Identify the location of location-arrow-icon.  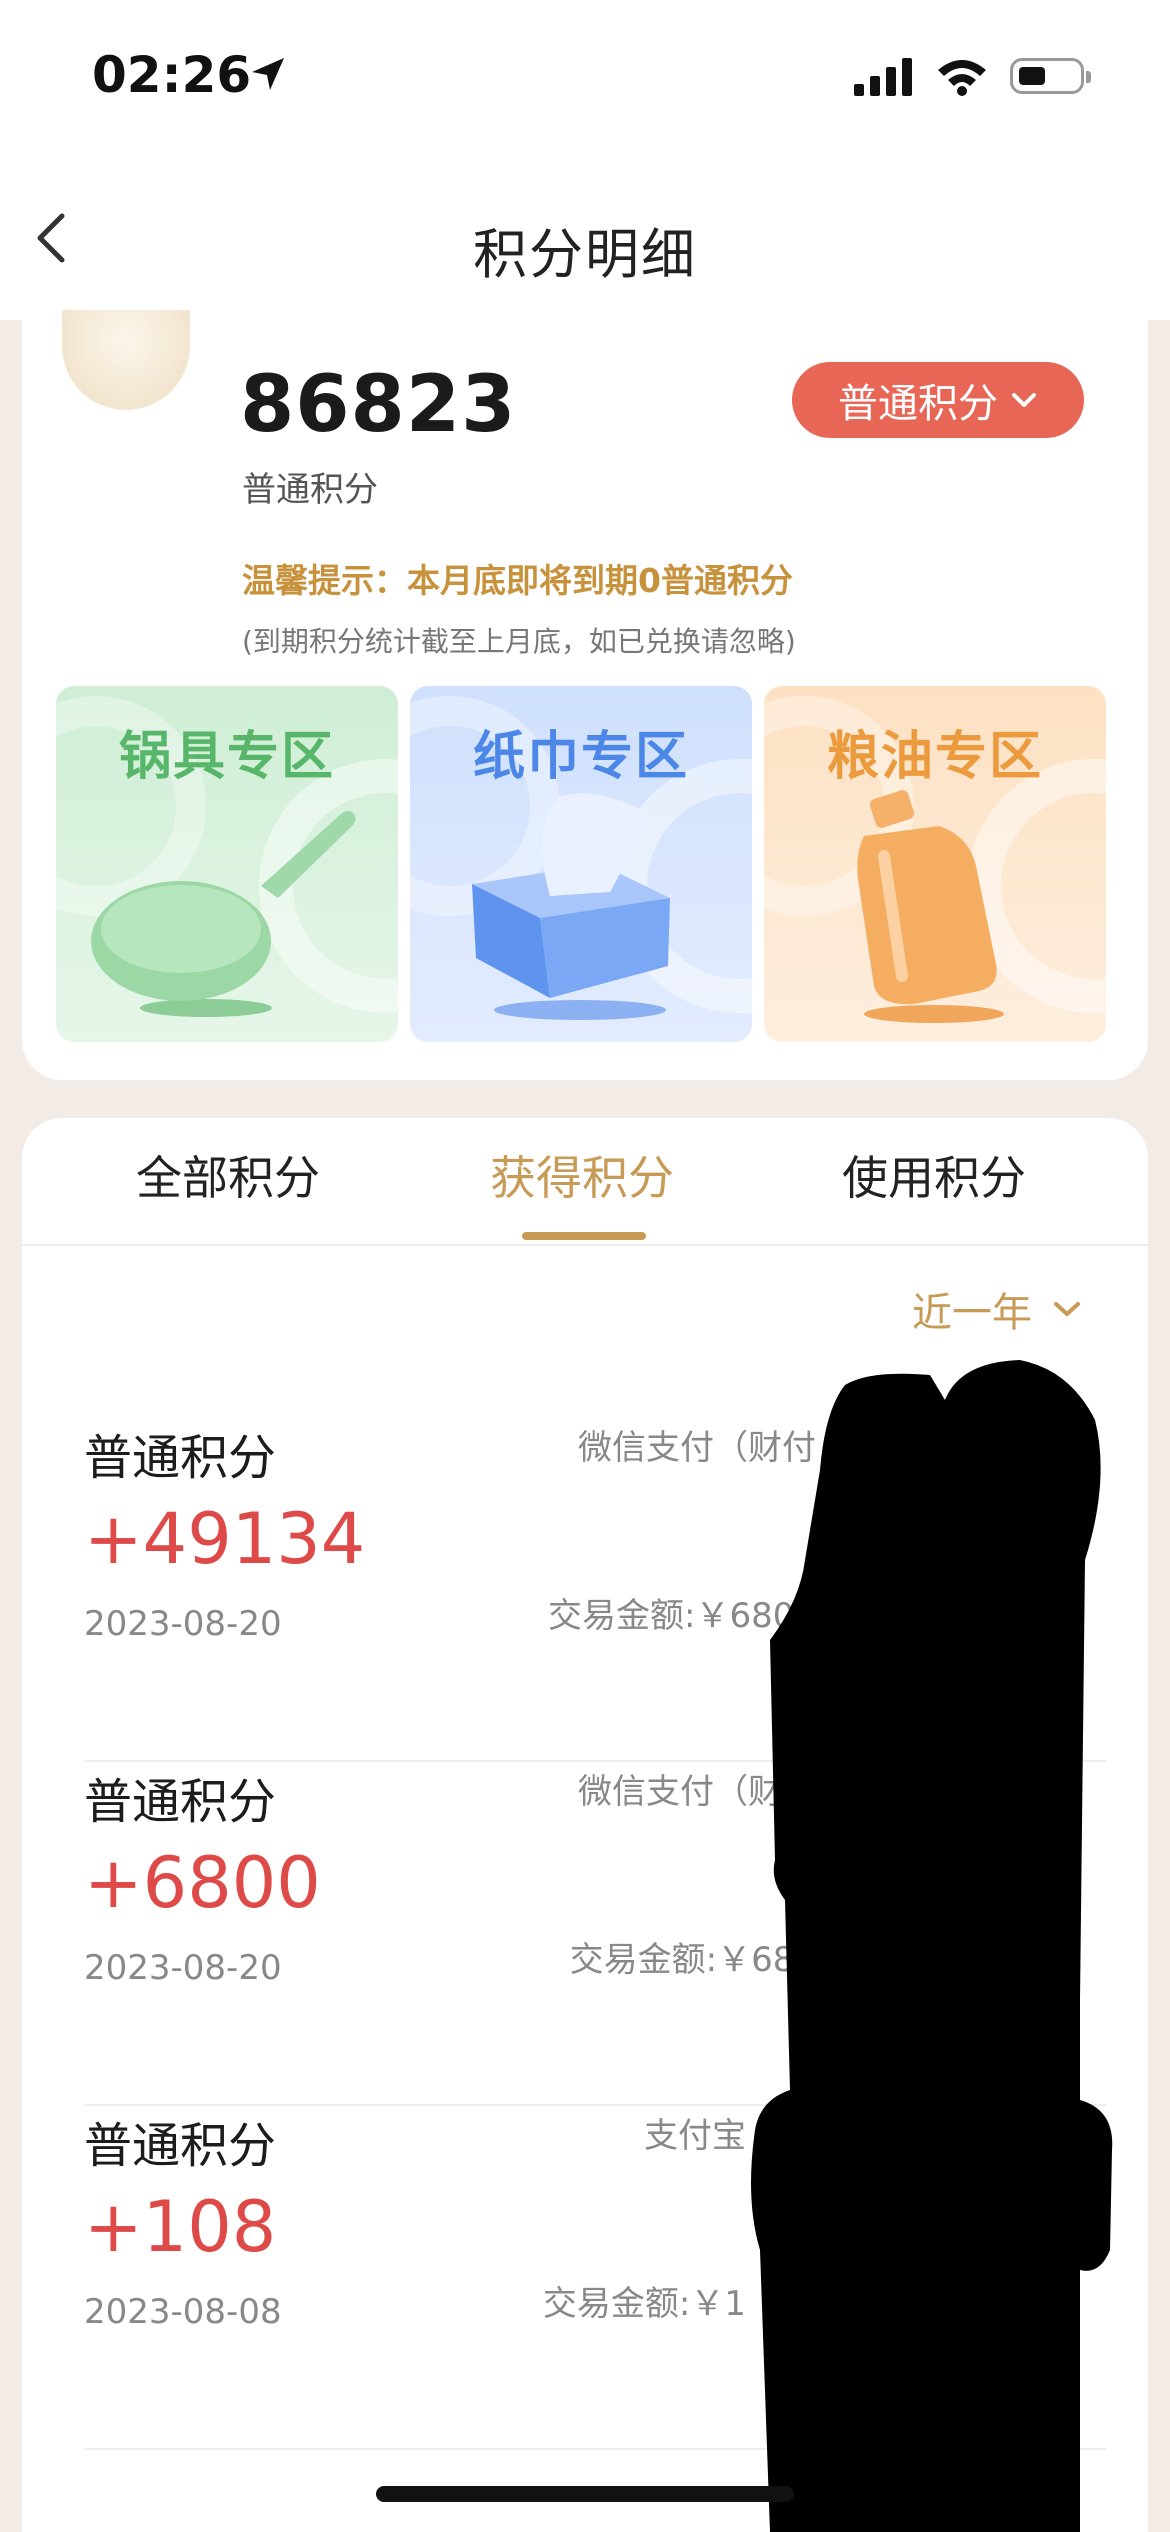
(268, 74).